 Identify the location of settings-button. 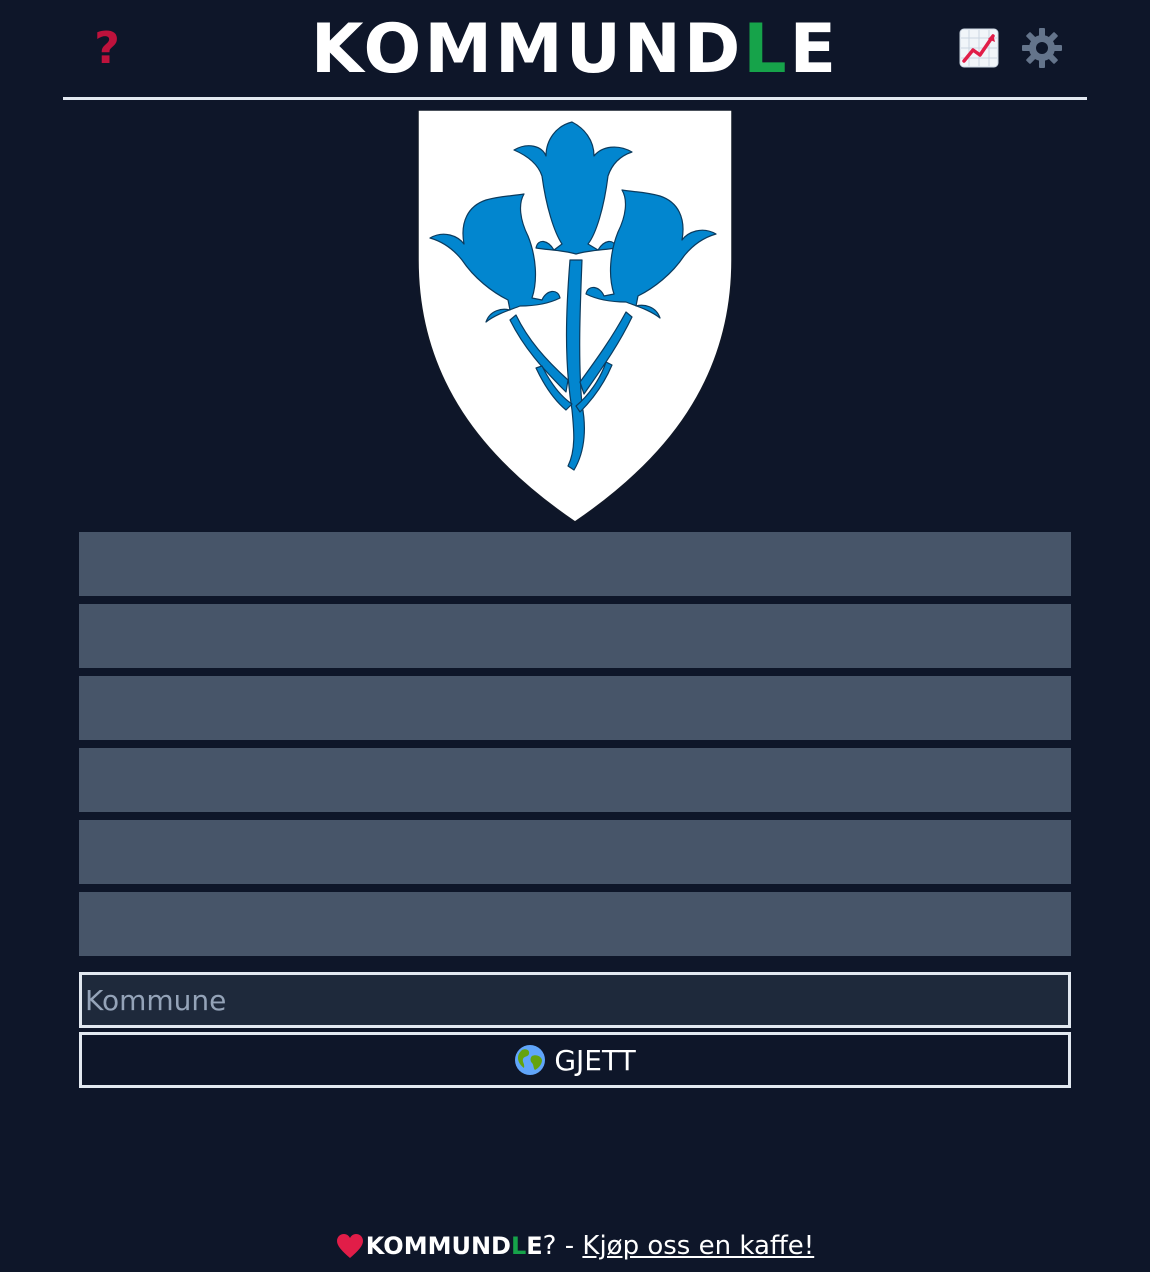
(1042, 48).